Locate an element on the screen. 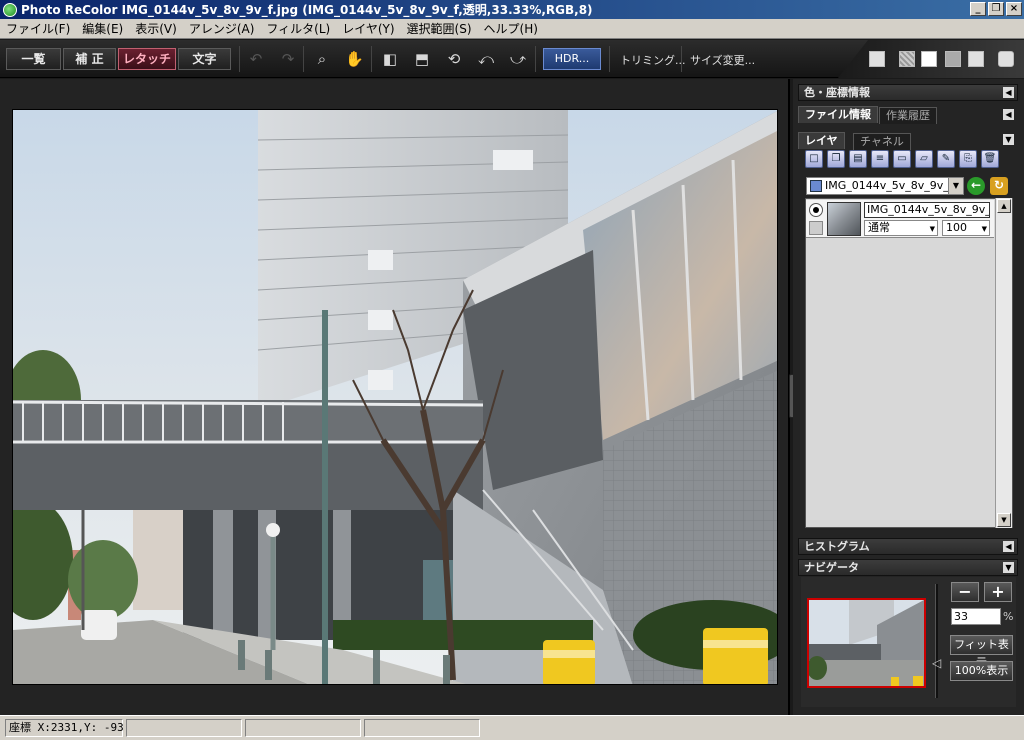  mode-text-button: 文字 is located at coordinates (204, 59).